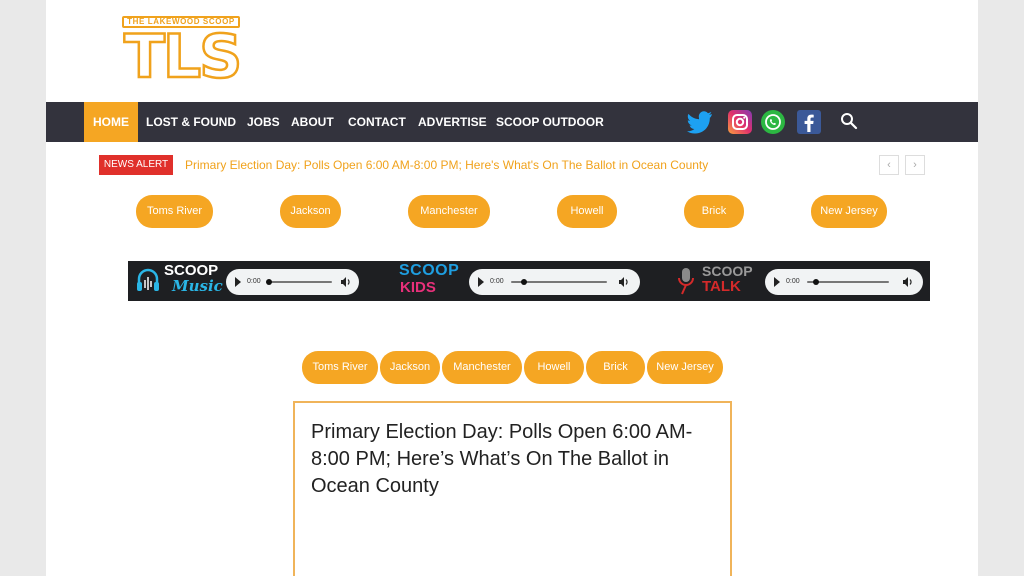 The image size is (1024, 576). Describe the element at coordinates (550, 122) in the screenshot. I see `nav-scoop-outdoor: SCOOP OUTDOOR` at that location.